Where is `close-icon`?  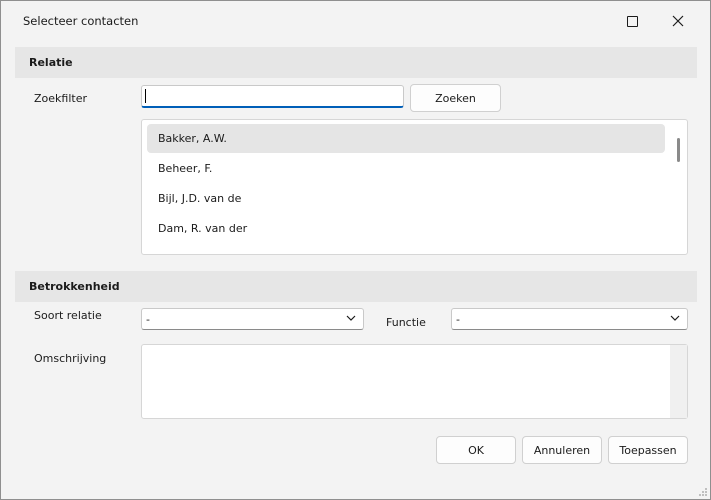
close-icon is located at coordinates (678, 21).